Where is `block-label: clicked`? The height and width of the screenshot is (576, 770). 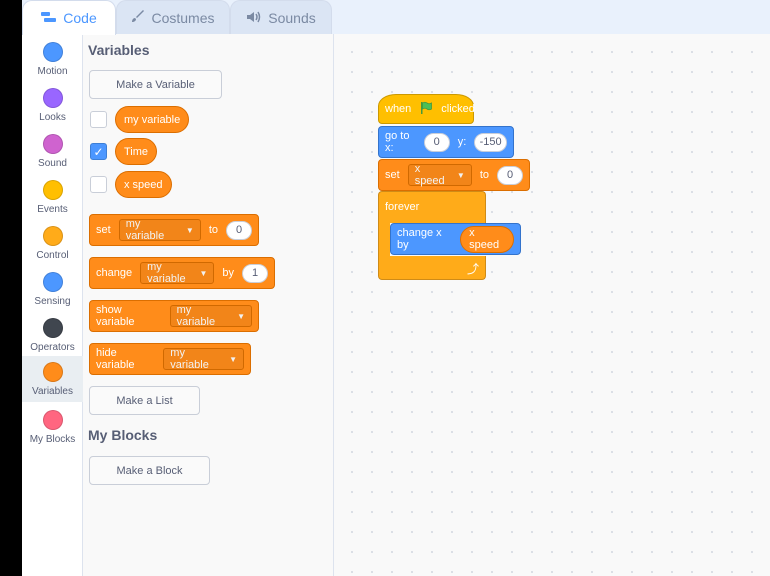 block-label: clicked is located at coordinates (458, 109).